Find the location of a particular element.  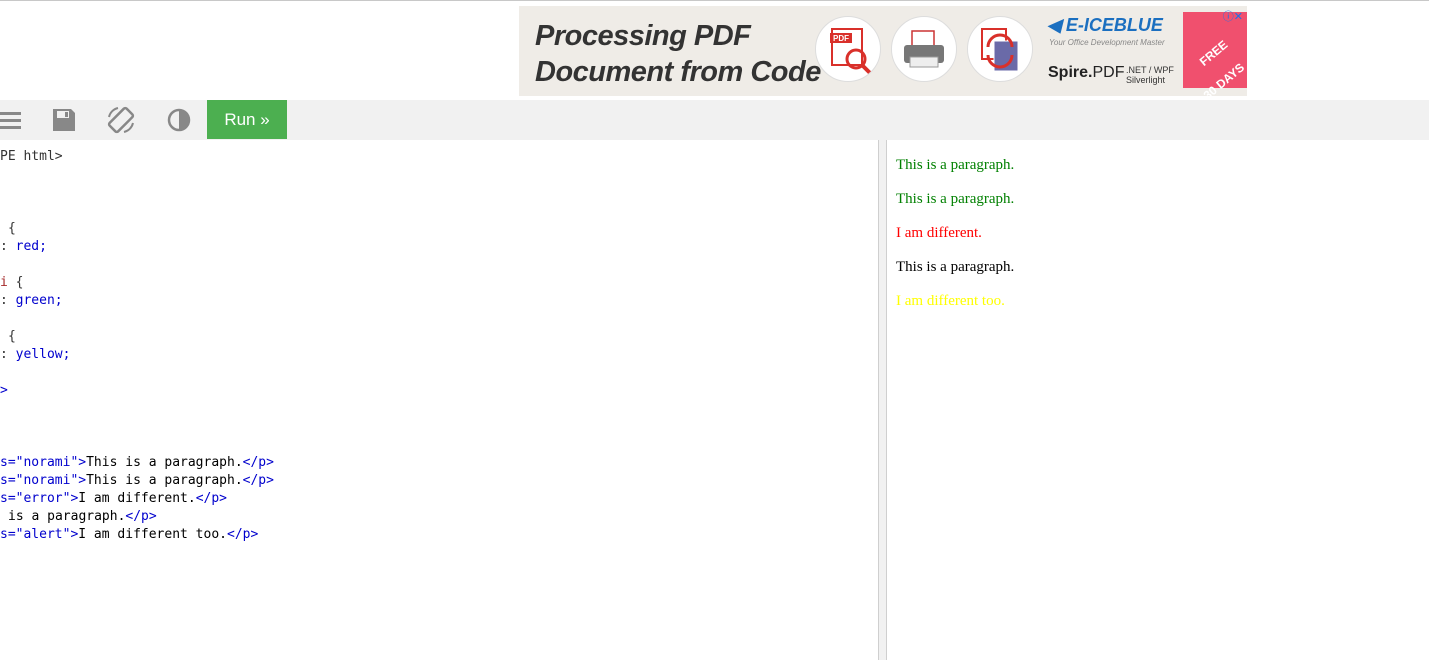

ad-brand-text: E-ICEBLUE is located at coordinates (1114, 25).